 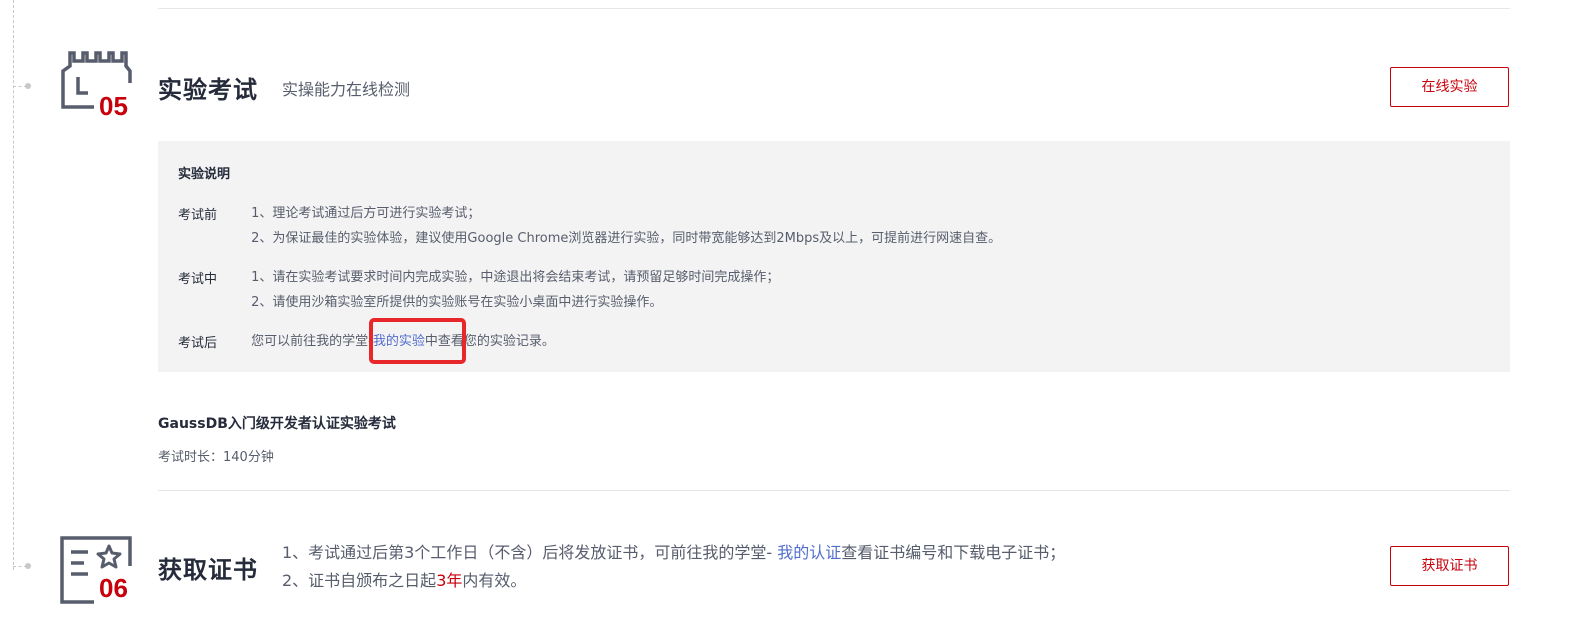 What do you see at coordinates (113, 588) in the screenshot?
I see `step-number-06: 06` at bounding box center [113, 588].